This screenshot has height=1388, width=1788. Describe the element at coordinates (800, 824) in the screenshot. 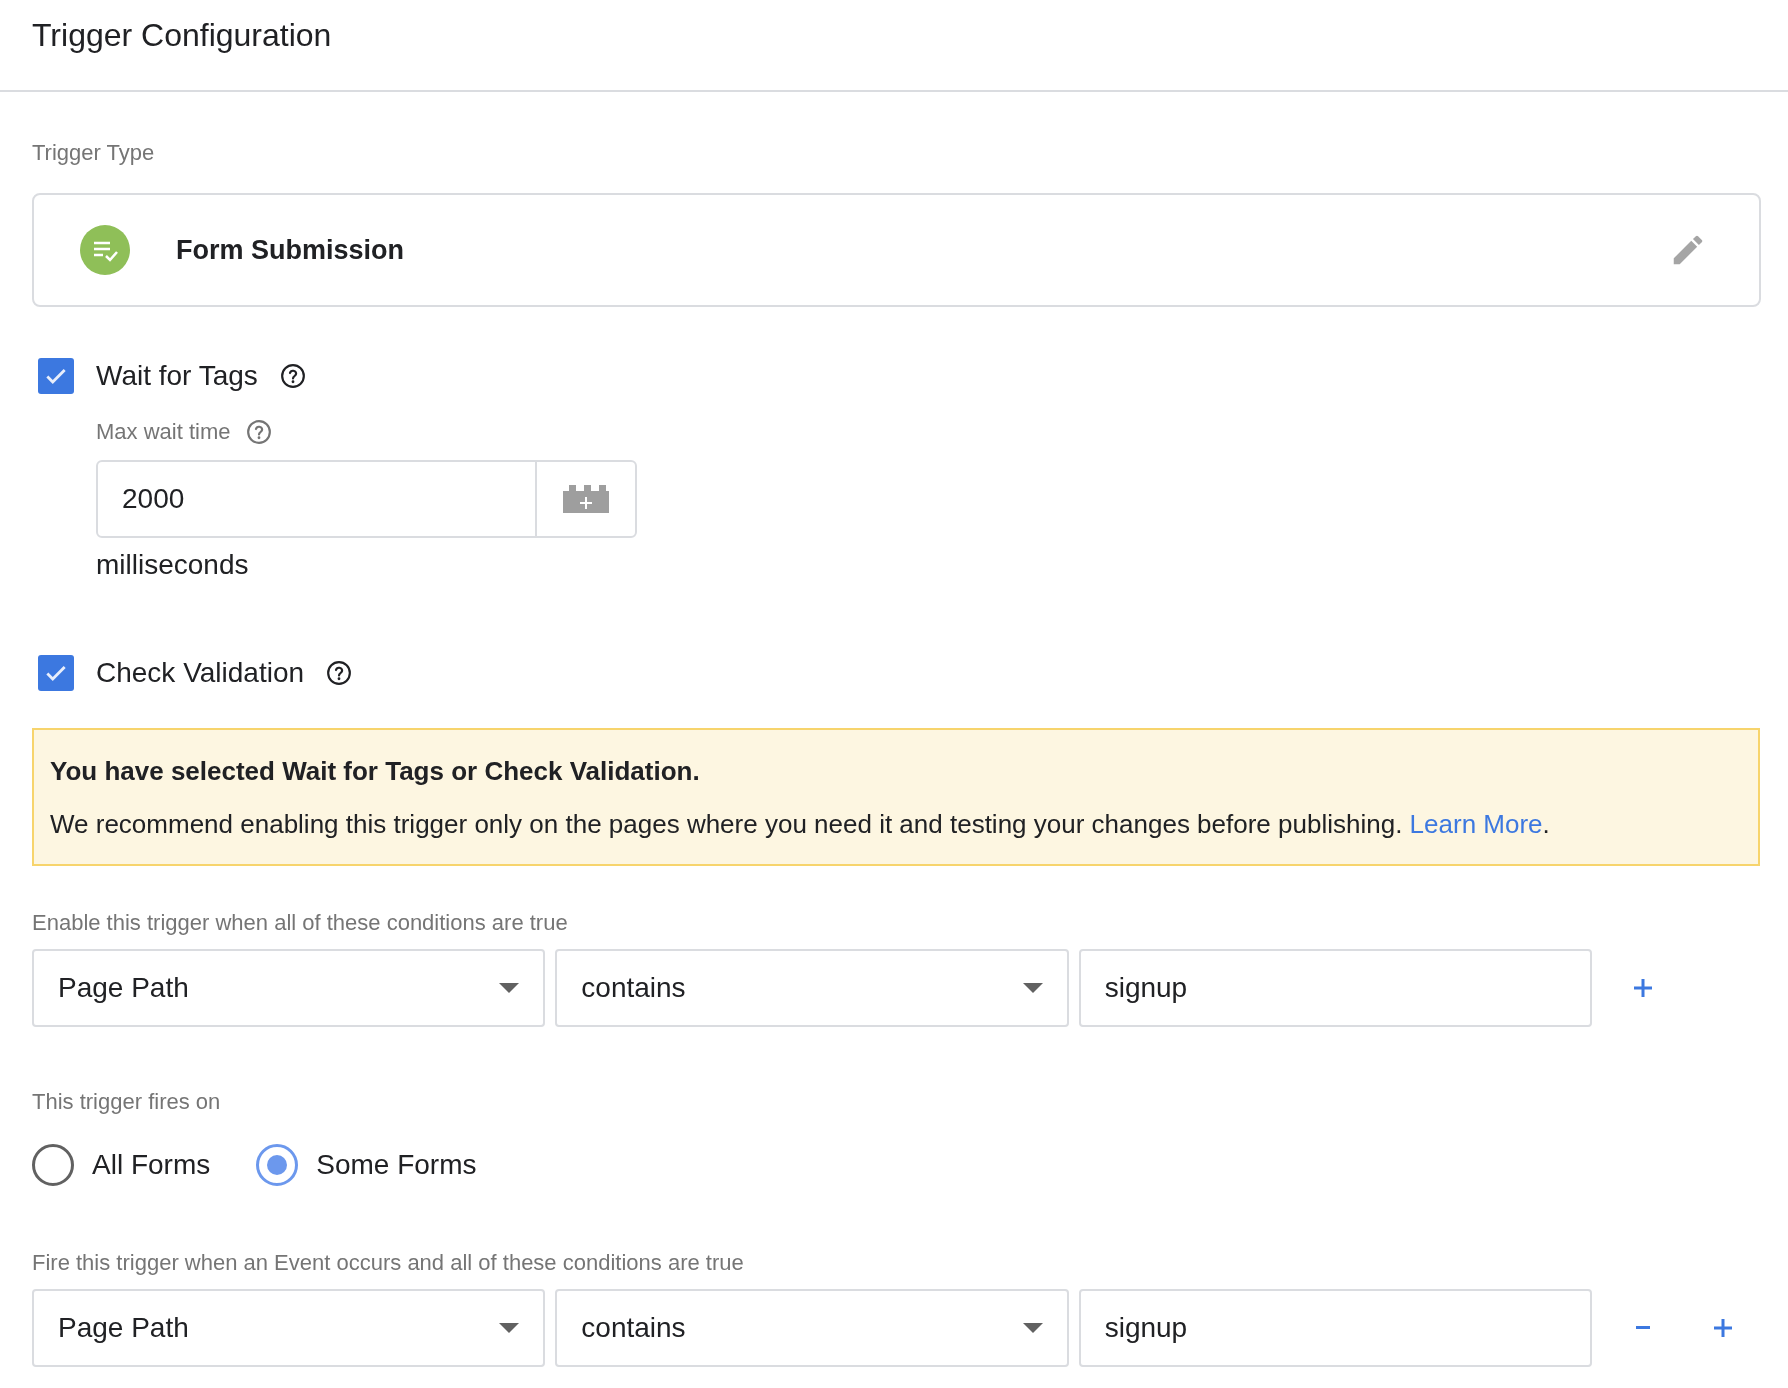

I see `banner-text: We recommend enabling this trigger only on the pages where you need it and testing your changes before publishing. Learn More.` at that location.